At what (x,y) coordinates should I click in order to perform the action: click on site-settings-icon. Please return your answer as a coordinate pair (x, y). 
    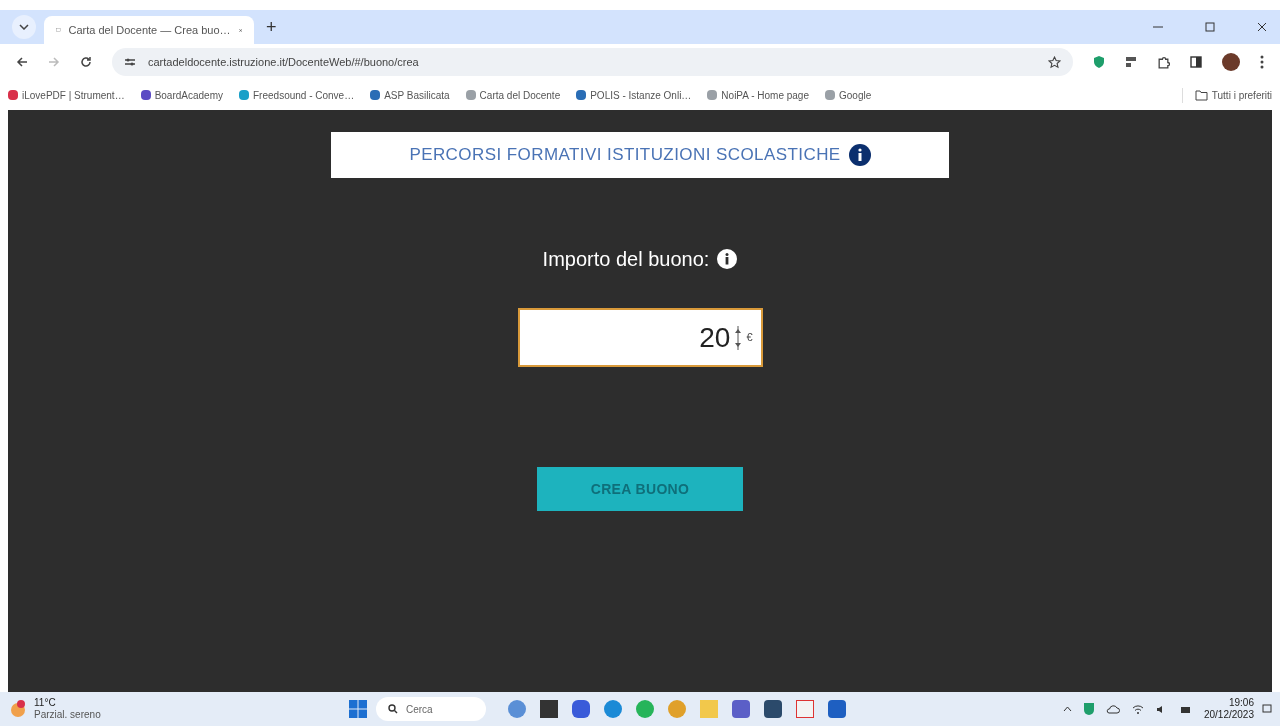
    Looking at the image, I should click on (130, 62).